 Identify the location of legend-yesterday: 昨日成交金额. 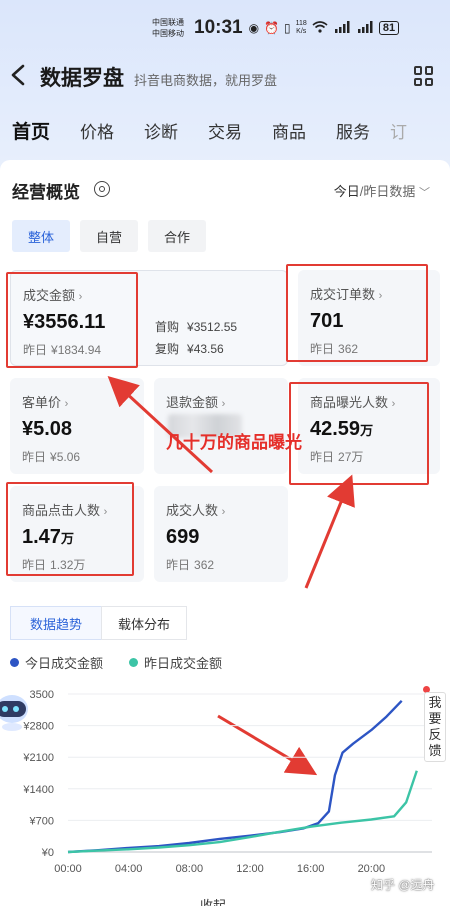
(175, 662).